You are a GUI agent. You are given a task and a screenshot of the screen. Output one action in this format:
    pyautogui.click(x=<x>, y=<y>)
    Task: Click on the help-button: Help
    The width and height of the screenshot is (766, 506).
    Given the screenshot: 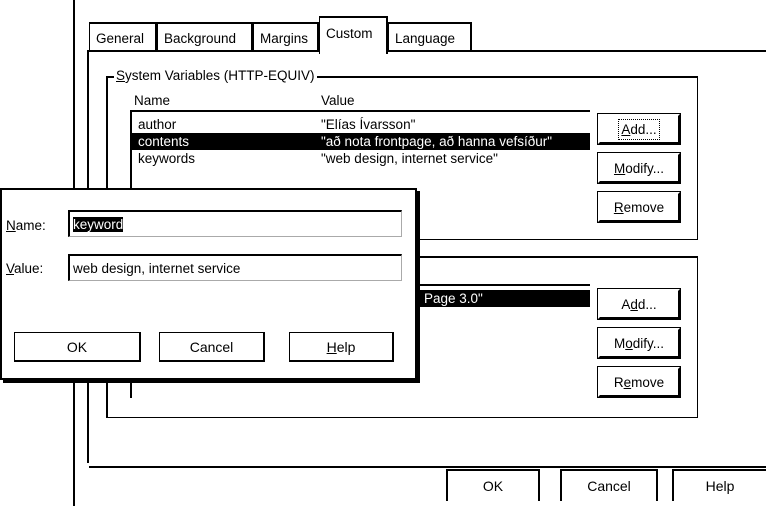 What is the action you would take?
    pyautogui.click(x=719, y=485)
    